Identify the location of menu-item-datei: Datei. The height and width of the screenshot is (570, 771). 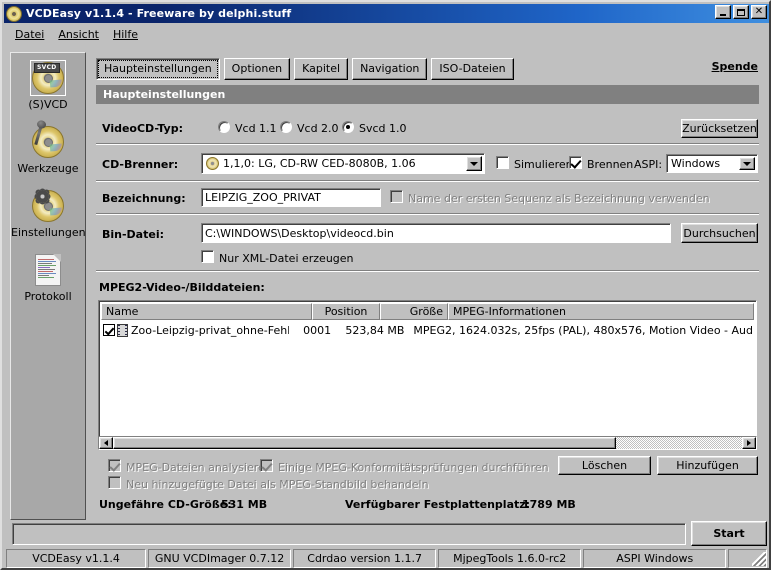
(29, 34).